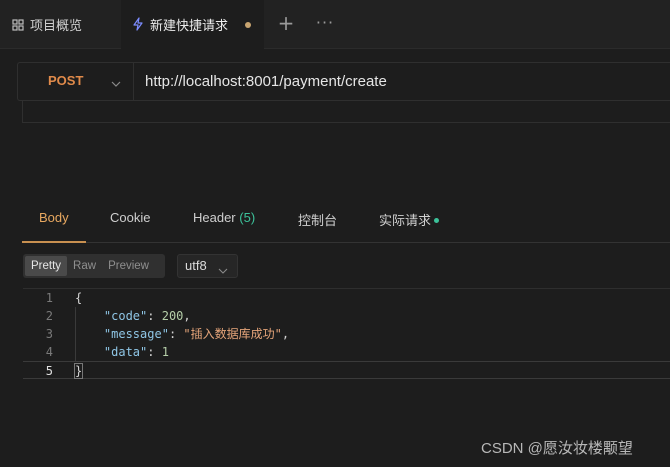  I want to click on code-line-current: 5 }, so click(346, 370).